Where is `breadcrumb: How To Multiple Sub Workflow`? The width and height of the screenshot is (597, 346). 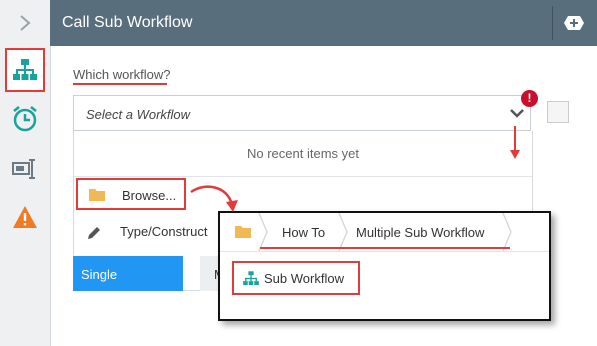 breadcrumb: How To Multiple Sub Workflow is located at coordinates (384, 232).